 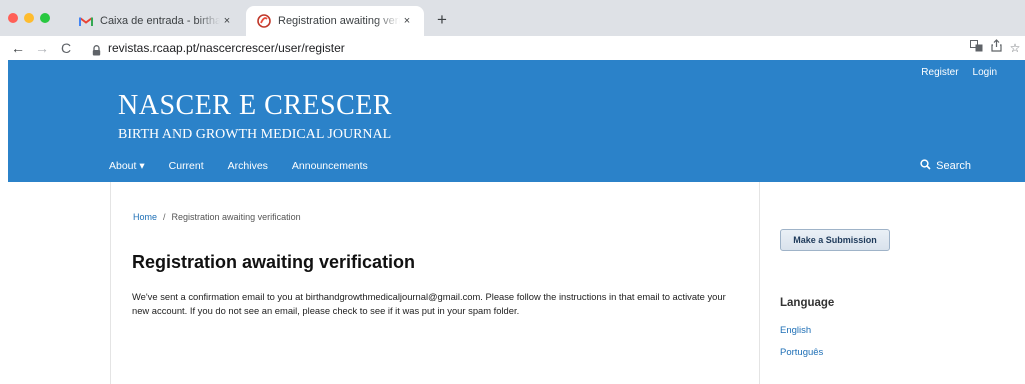 What do you see at coordinates (959, 72) in the screenshot?
I see `user-nav: Register Login` at bounding box center [959, 72].